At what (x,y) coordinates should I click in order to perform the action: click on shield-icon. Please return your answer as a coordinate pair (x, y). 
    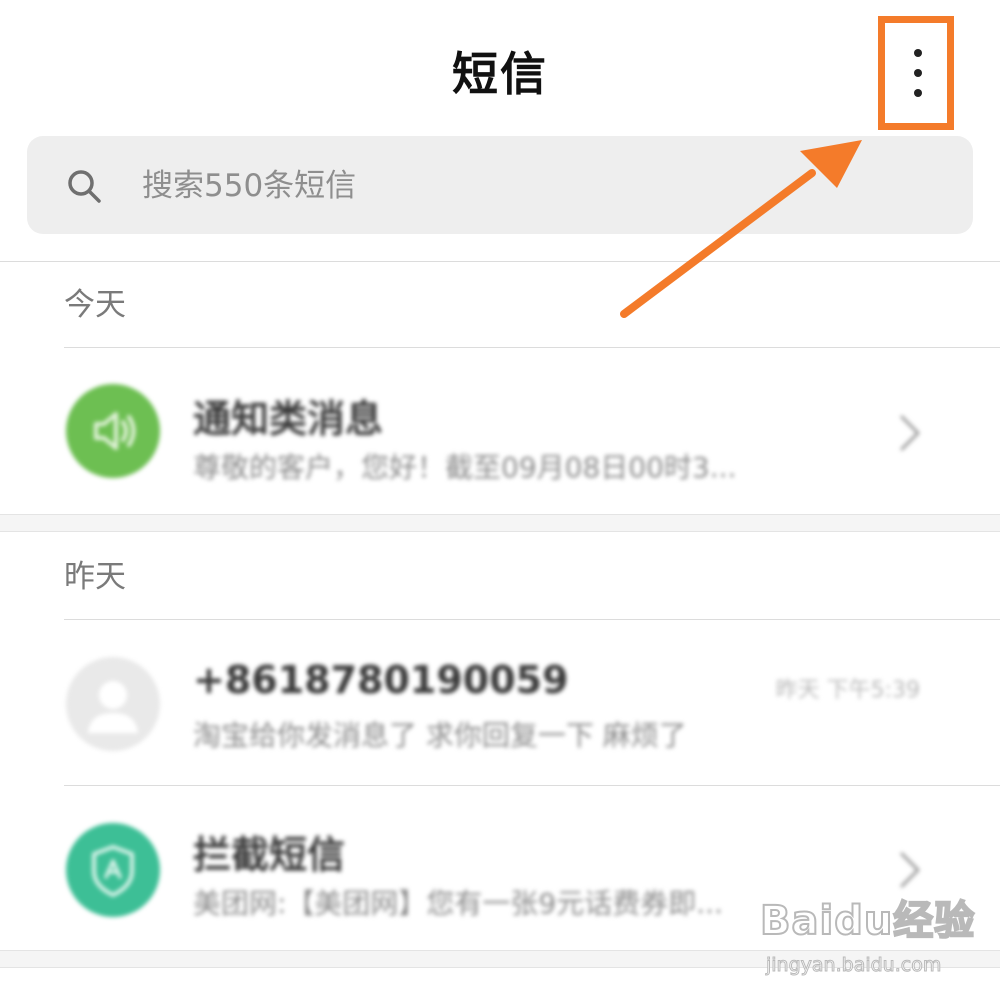
    Looking at the image, I should click on (113, 871).